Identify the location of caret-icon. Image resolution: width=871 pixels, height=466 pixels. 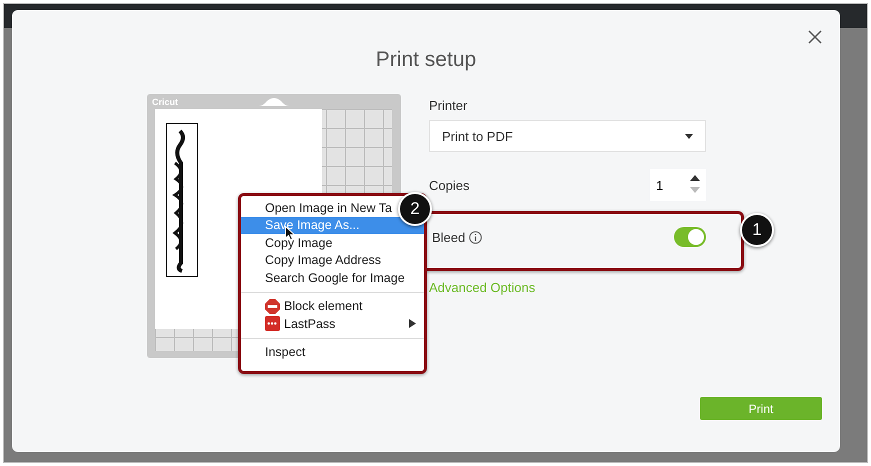
(689, 136).